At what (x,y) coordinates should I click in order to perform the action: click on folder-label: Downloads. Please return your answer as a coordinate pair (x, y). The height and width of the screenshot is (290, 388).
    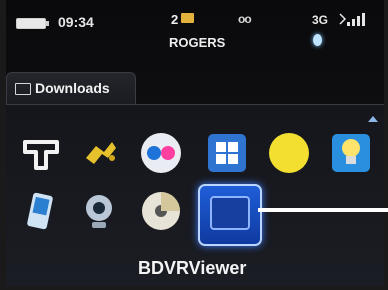
    Looking at the image, I should click on (72, 88).